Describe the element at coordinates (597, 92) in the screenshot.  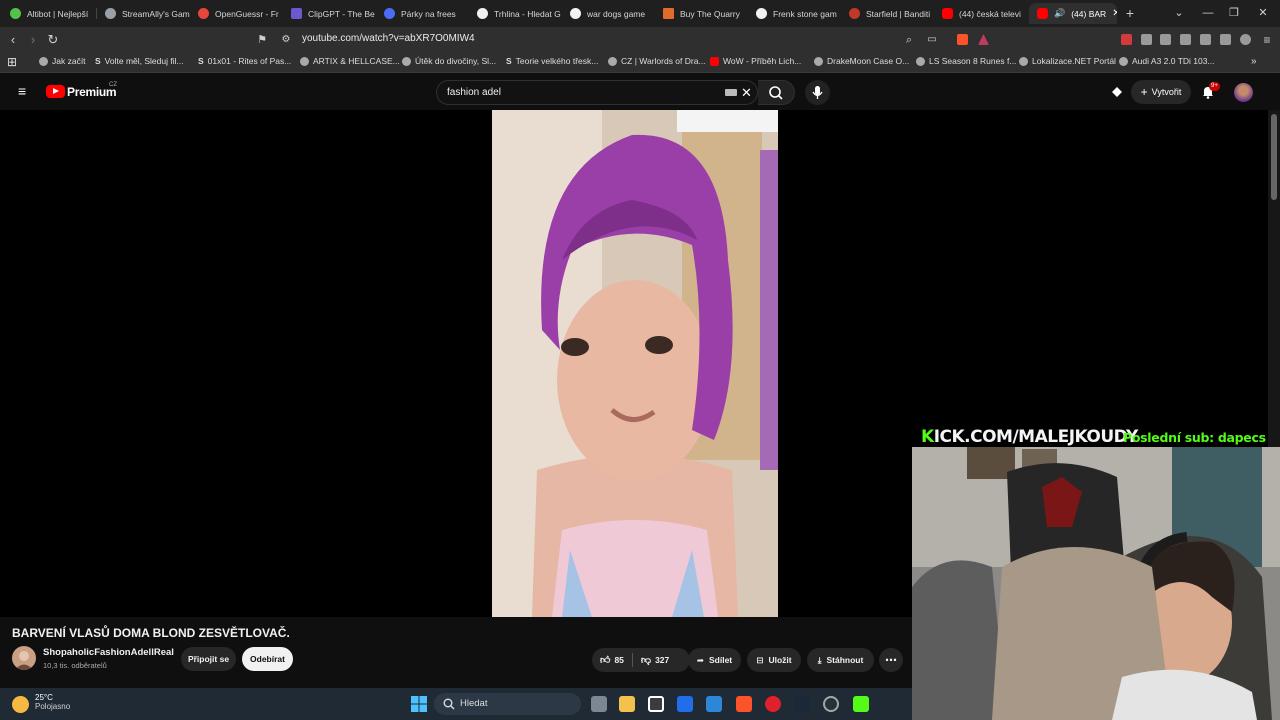
I see `search-input: fashion adel ✕` at that location.